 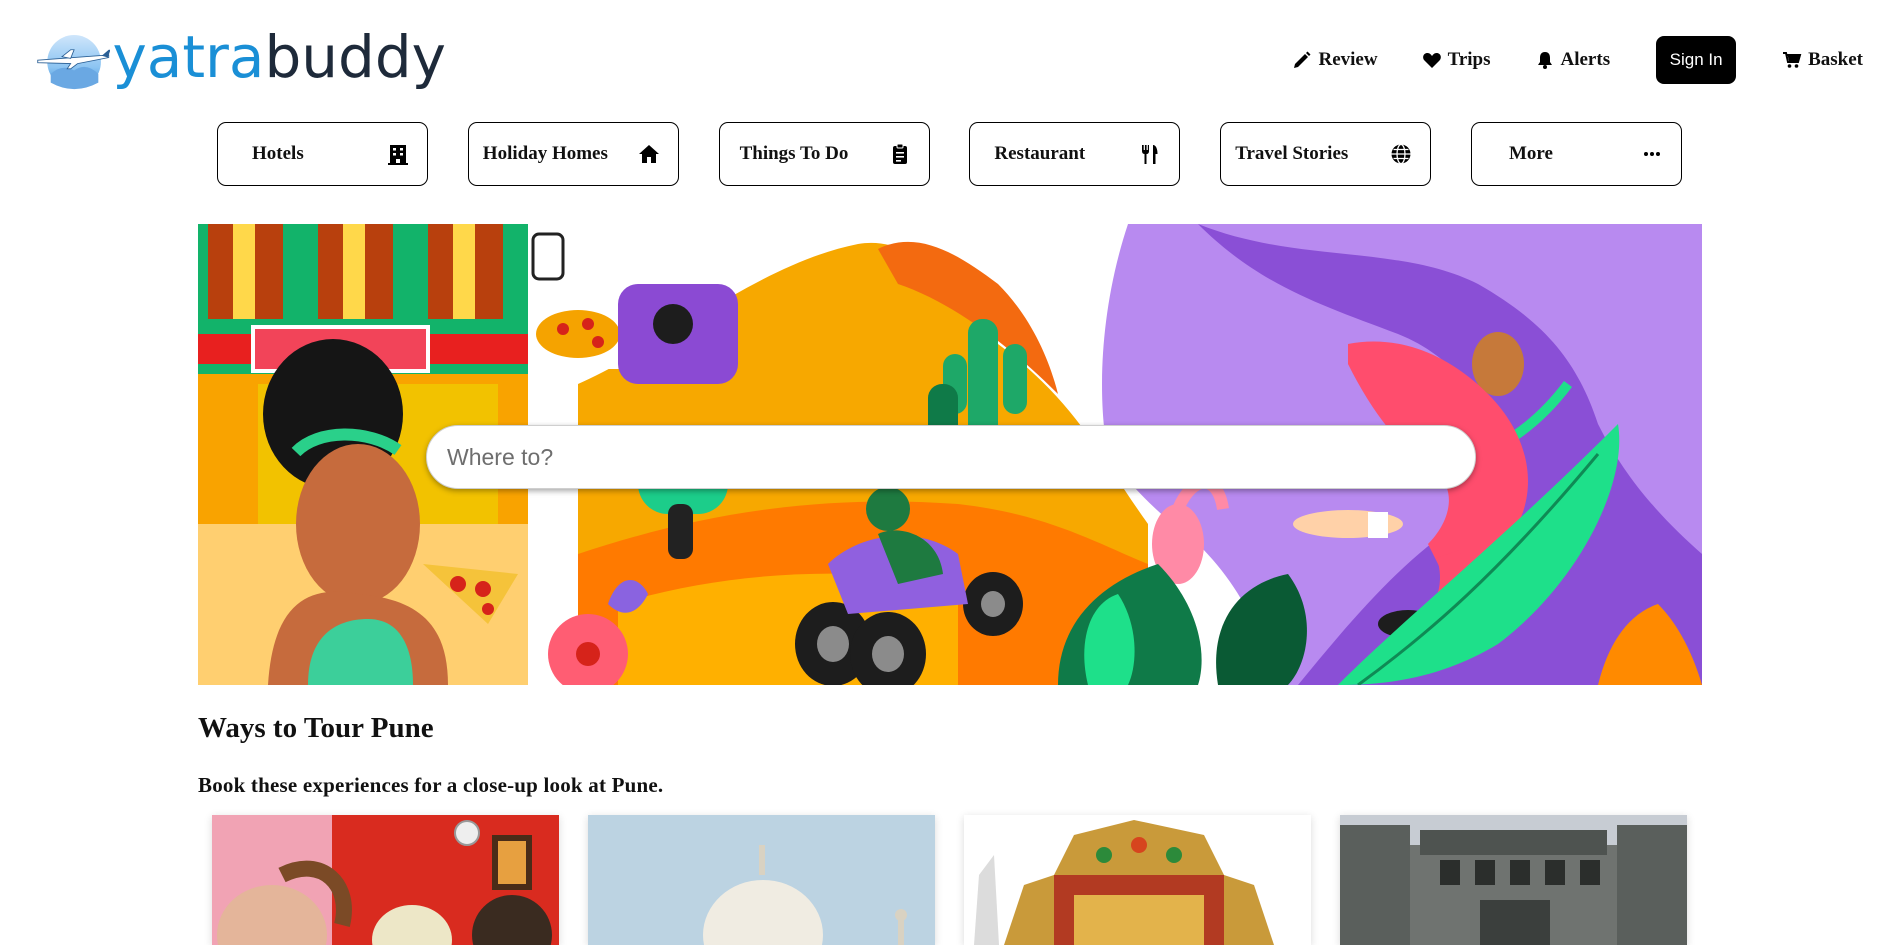 I want to click on nav-alerts: Alerts, so click(x=1573, y=60).